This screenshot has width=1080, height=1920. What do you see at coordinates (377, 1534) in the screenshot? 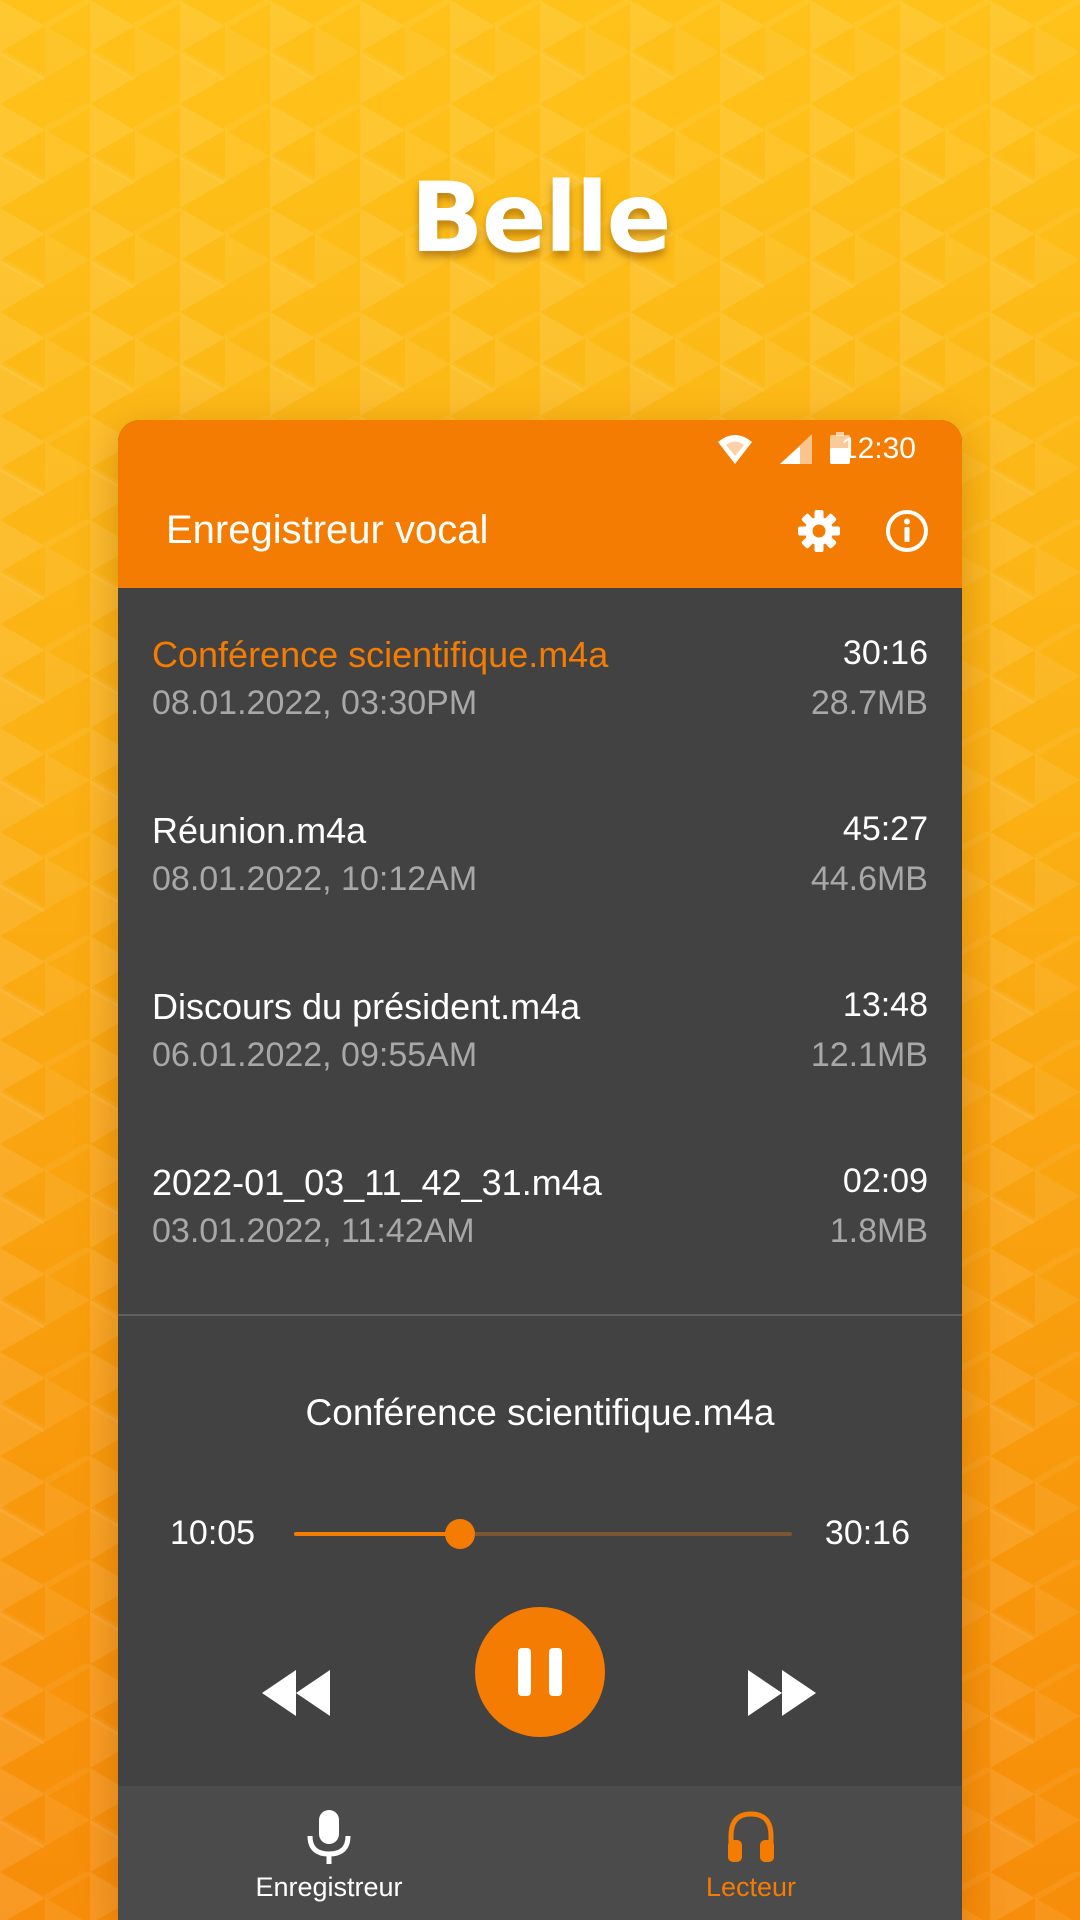
I see `seek-progress` at bounding box center [377, 1534].